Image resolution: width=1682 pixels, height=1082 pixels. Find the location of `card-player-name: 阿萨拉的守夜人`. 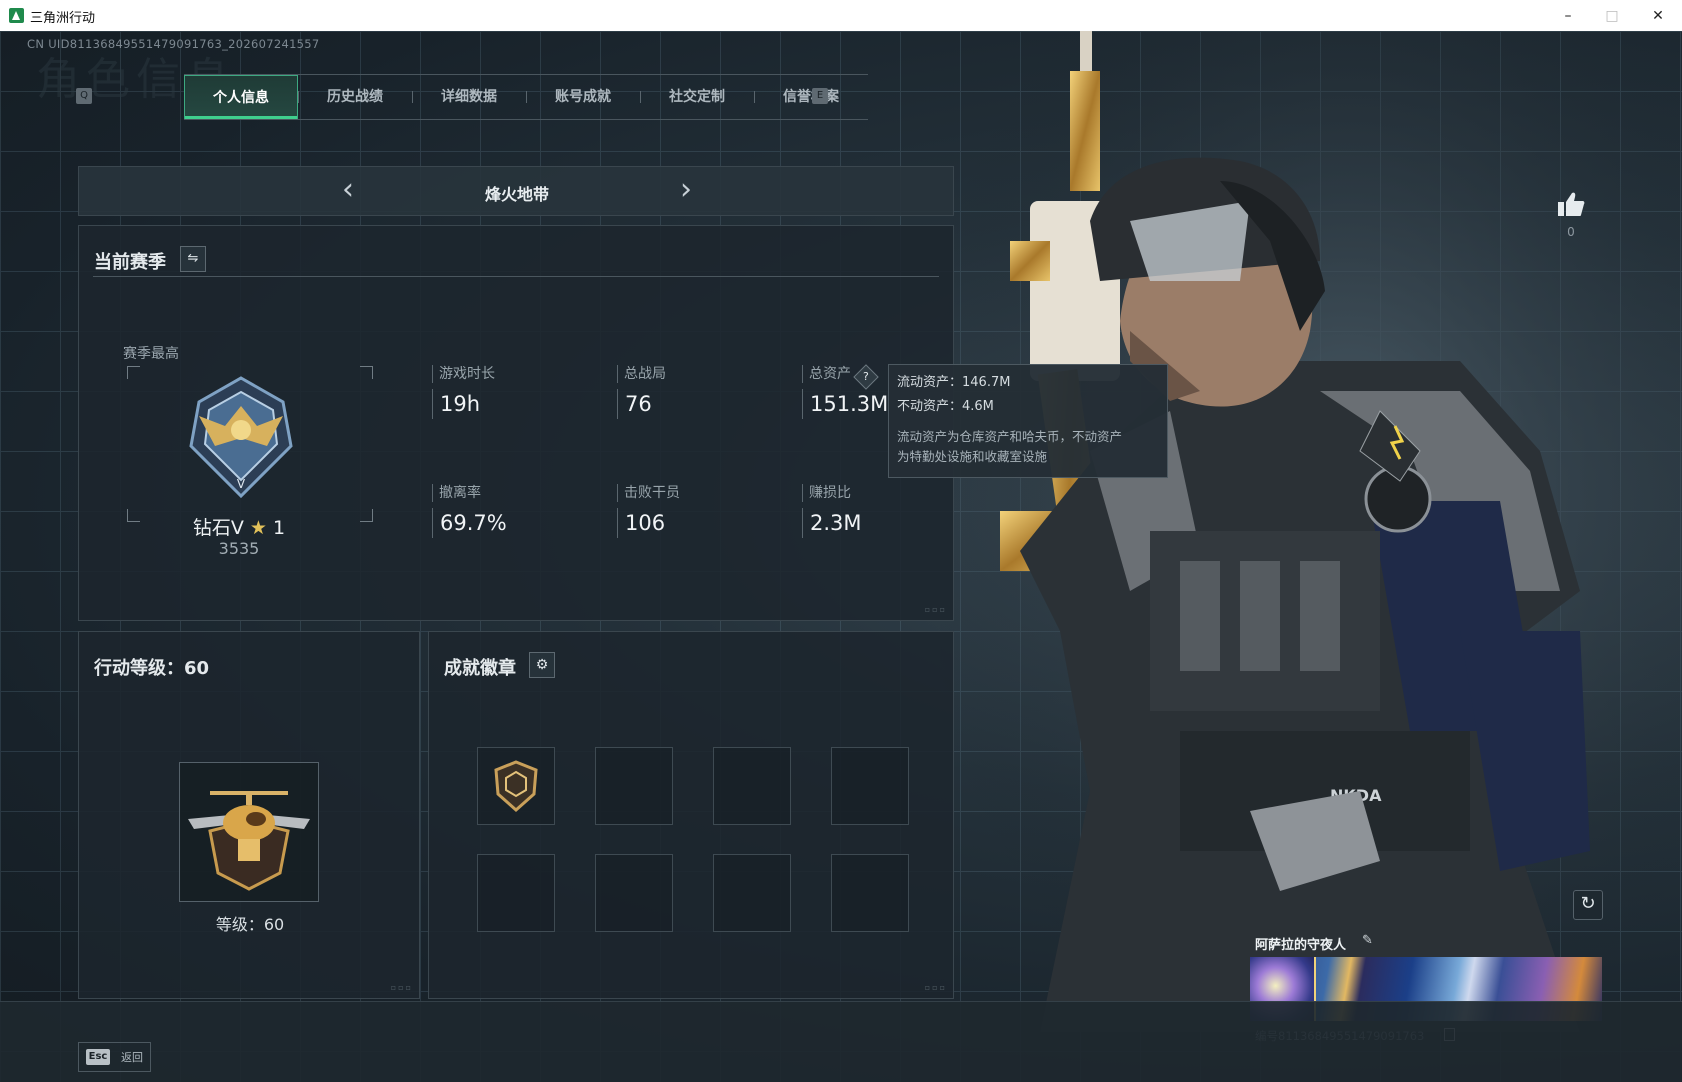

card-player-name: 阿萨拉的守夜人 is located at coordinates (1301, 945).